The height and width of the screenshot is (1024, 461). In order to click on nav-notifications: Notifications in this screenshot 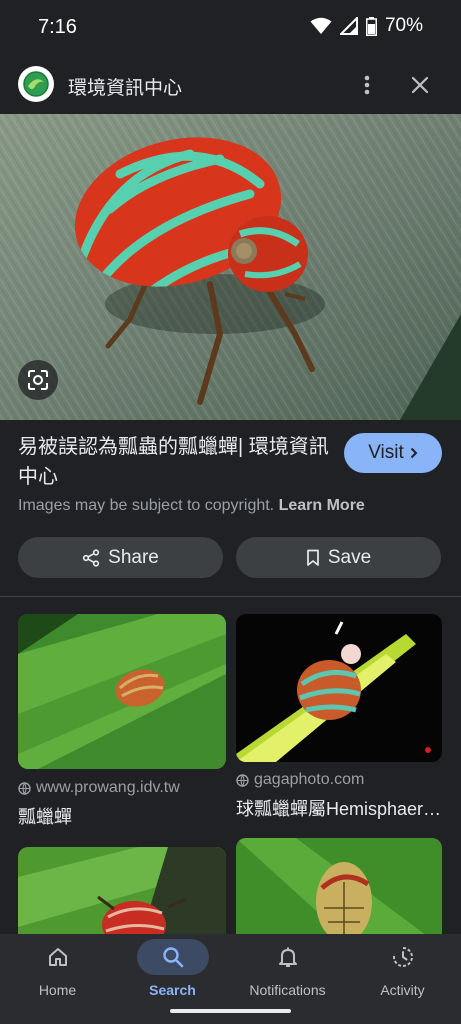, I will do `click(287, 974)`.